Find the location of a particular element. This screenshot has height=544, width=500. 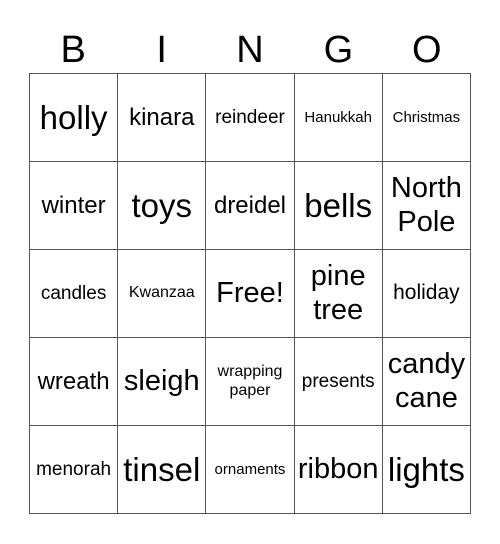

header-letter-i: I is located at coordinates (161, 50).